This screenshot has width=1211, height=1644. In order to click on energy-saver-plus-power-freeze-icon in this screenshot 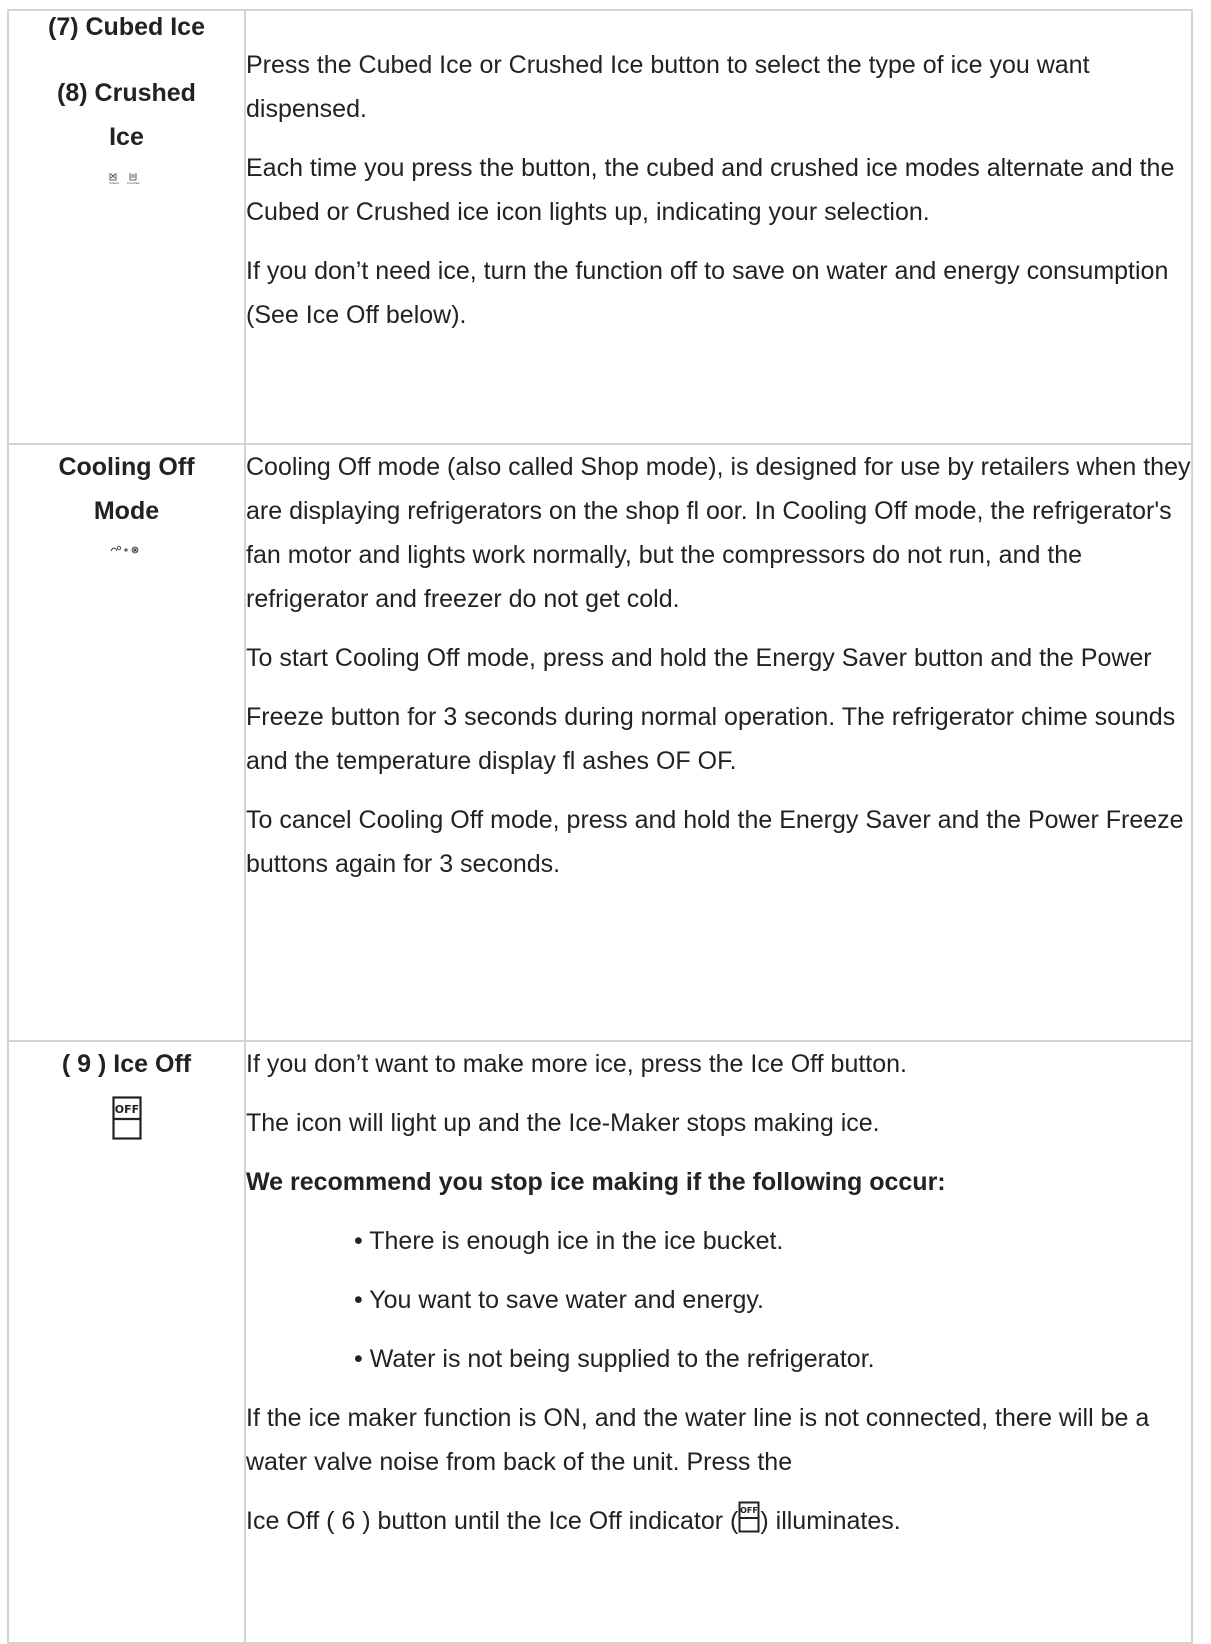, I will do `click(126, 552)`.